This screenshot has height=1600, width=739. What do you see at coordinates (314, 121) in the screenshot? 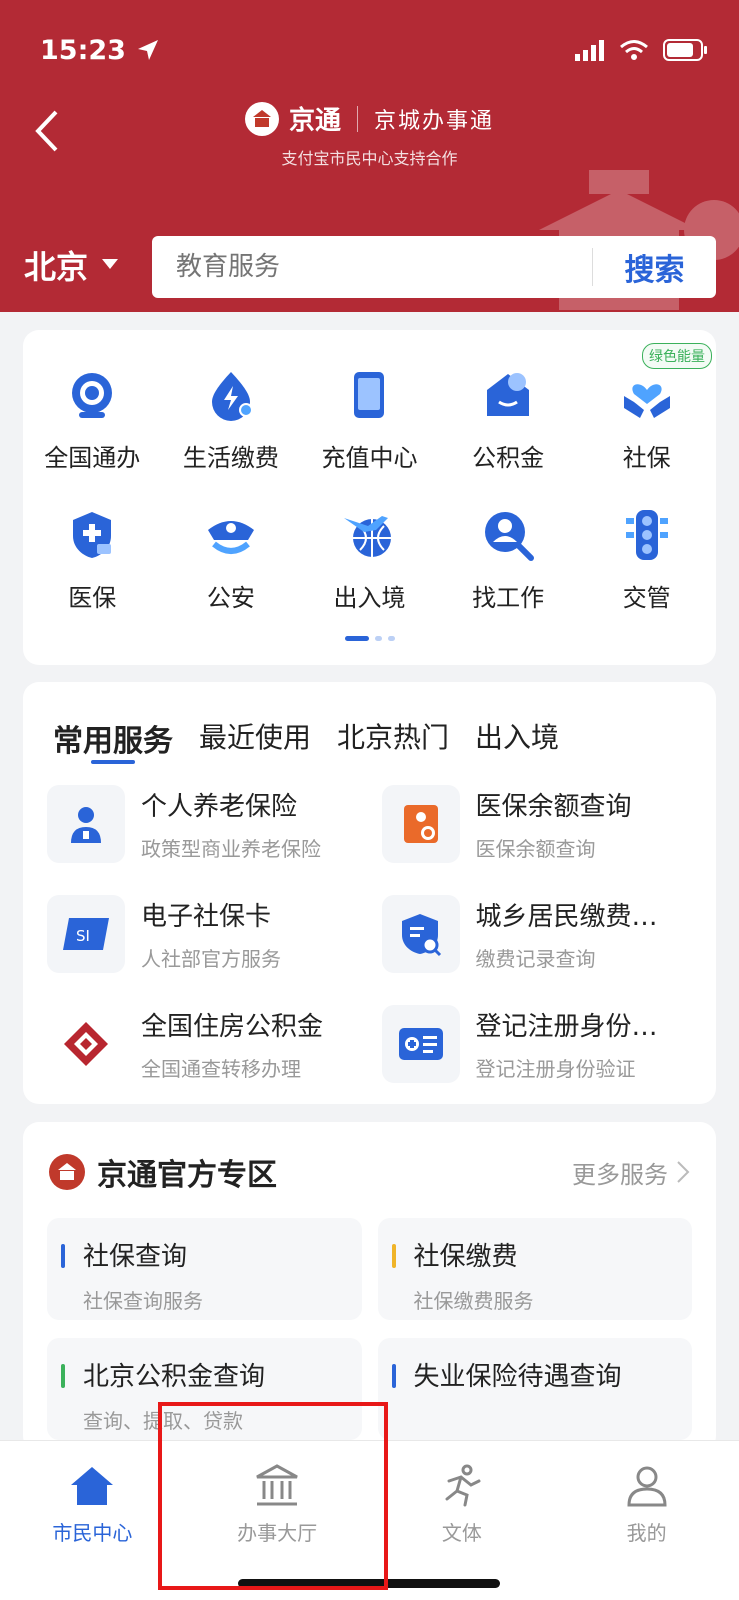
I see `brand-name: 京通` at bounding box center [314, 121].